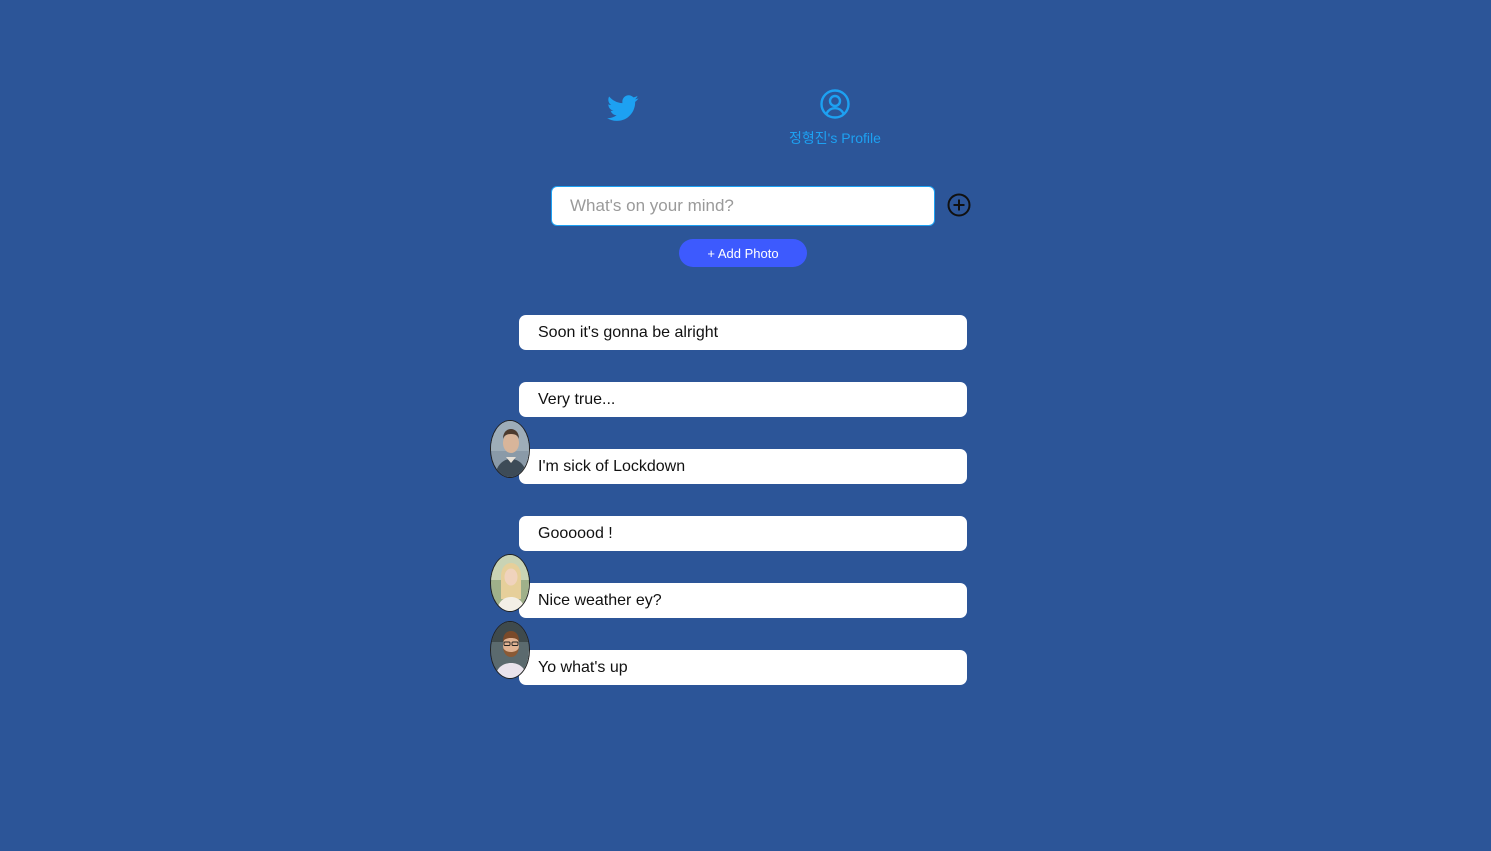  Describe the element at coordinates (612, 466) in the screenshot. I see `tweet-text: I'm sick of Lockdown` at that location.